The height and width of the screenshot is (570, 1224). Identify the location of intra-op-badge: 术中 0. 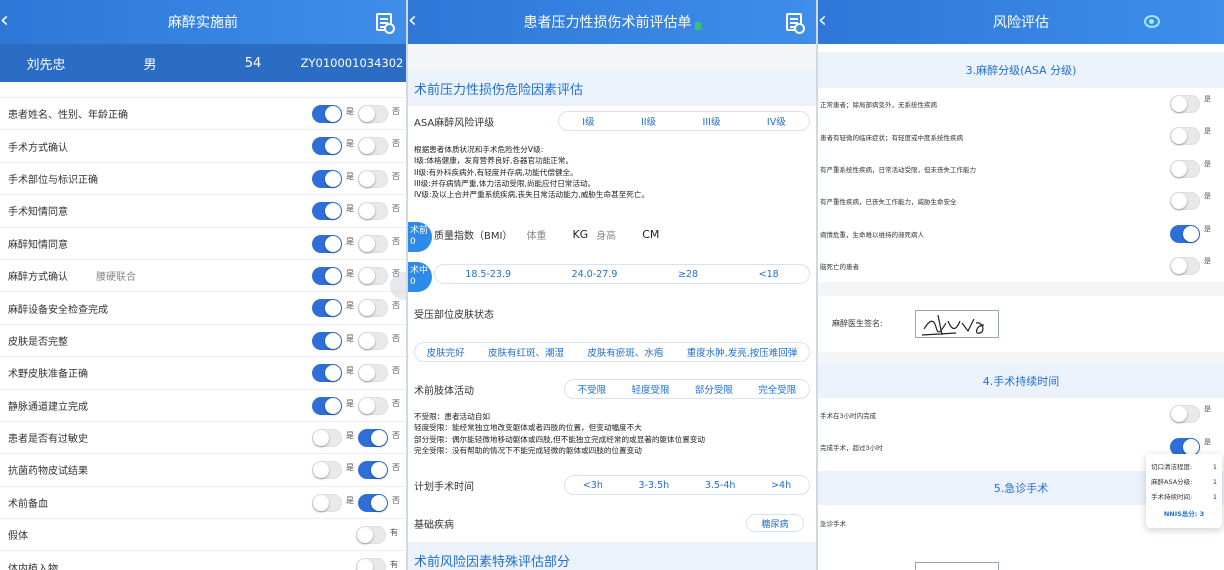
(420, 277).